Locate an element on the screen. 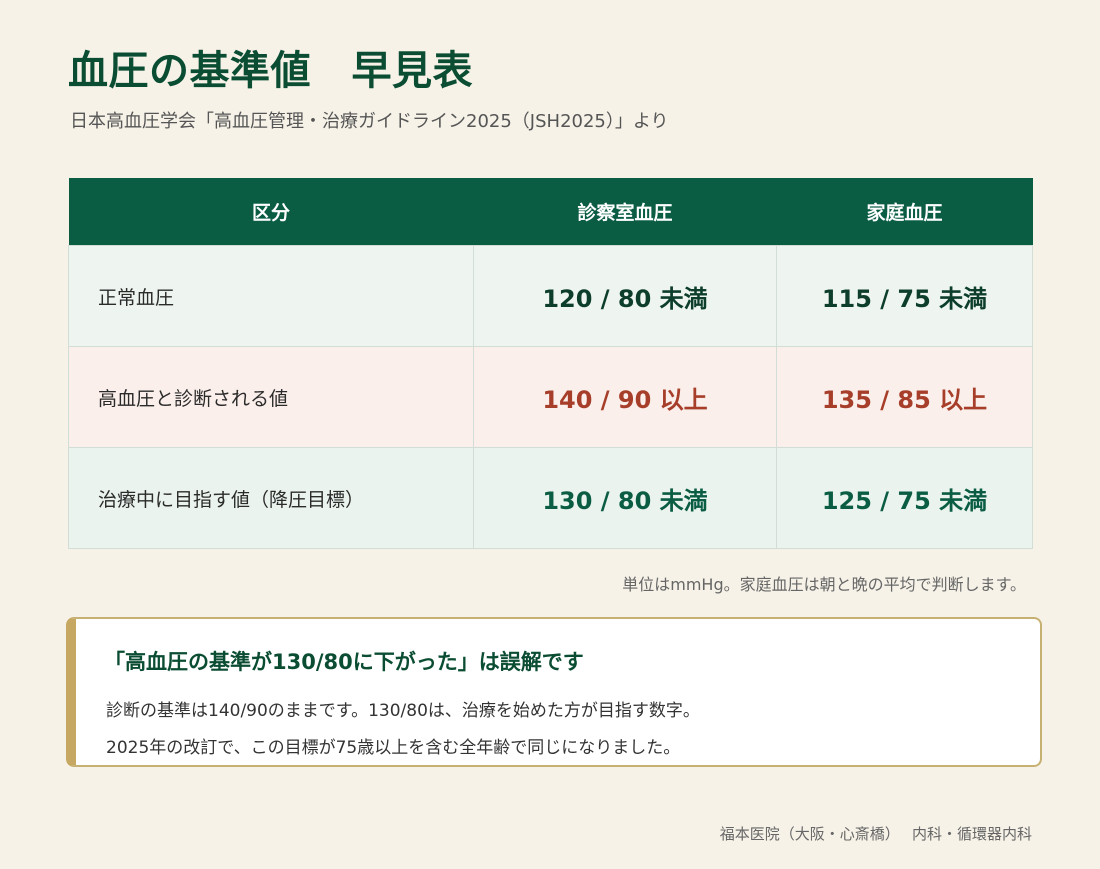  home-bp-value: 125 / 75 未満 is located at coordinates (904, 498).